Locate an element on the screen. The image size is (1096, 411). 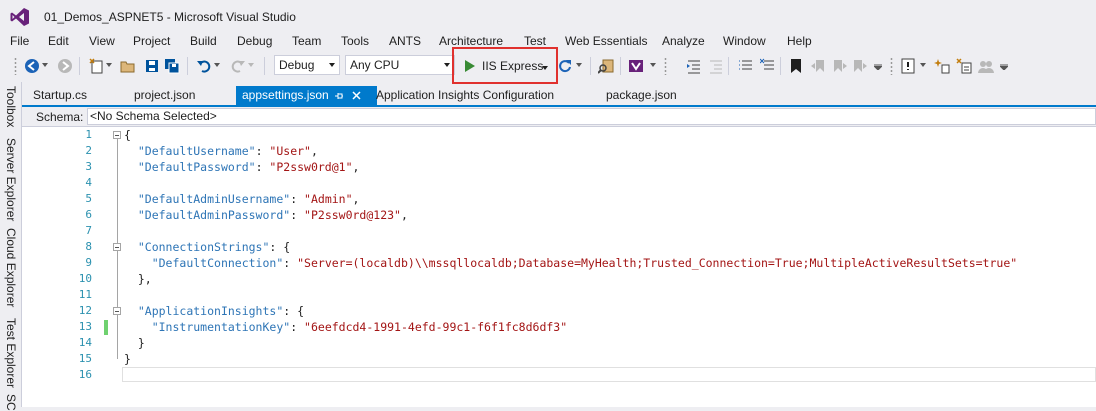
bookmark-icon is located at coordinates (796, 66).